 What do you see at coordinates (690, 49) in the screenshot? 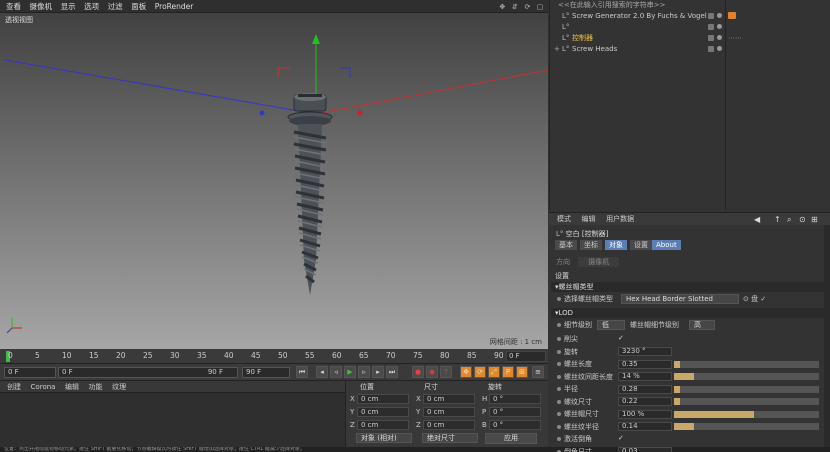
I see `object-row-screw-heads: + L° Screw Heads` at bounding box center [690, 49].